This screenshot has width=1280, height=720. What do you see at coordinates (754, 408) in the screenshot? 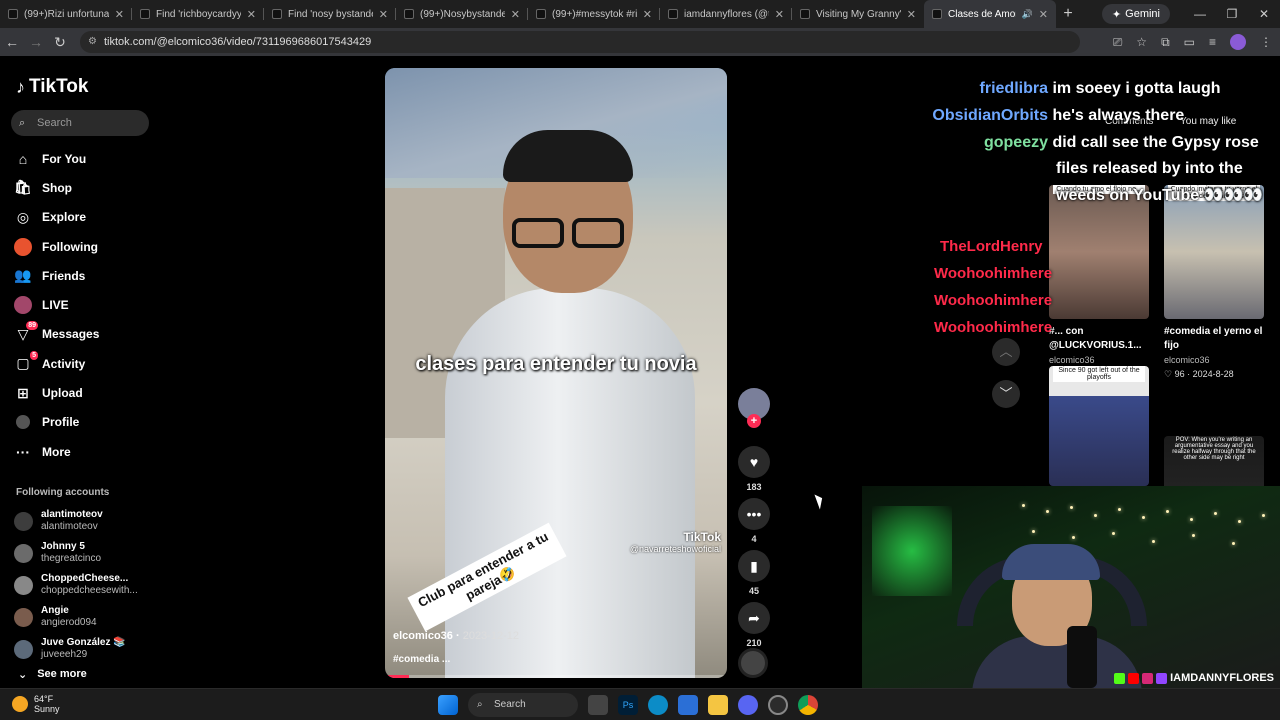
I see `author-avatar: +` at bounding box center [754, 408].